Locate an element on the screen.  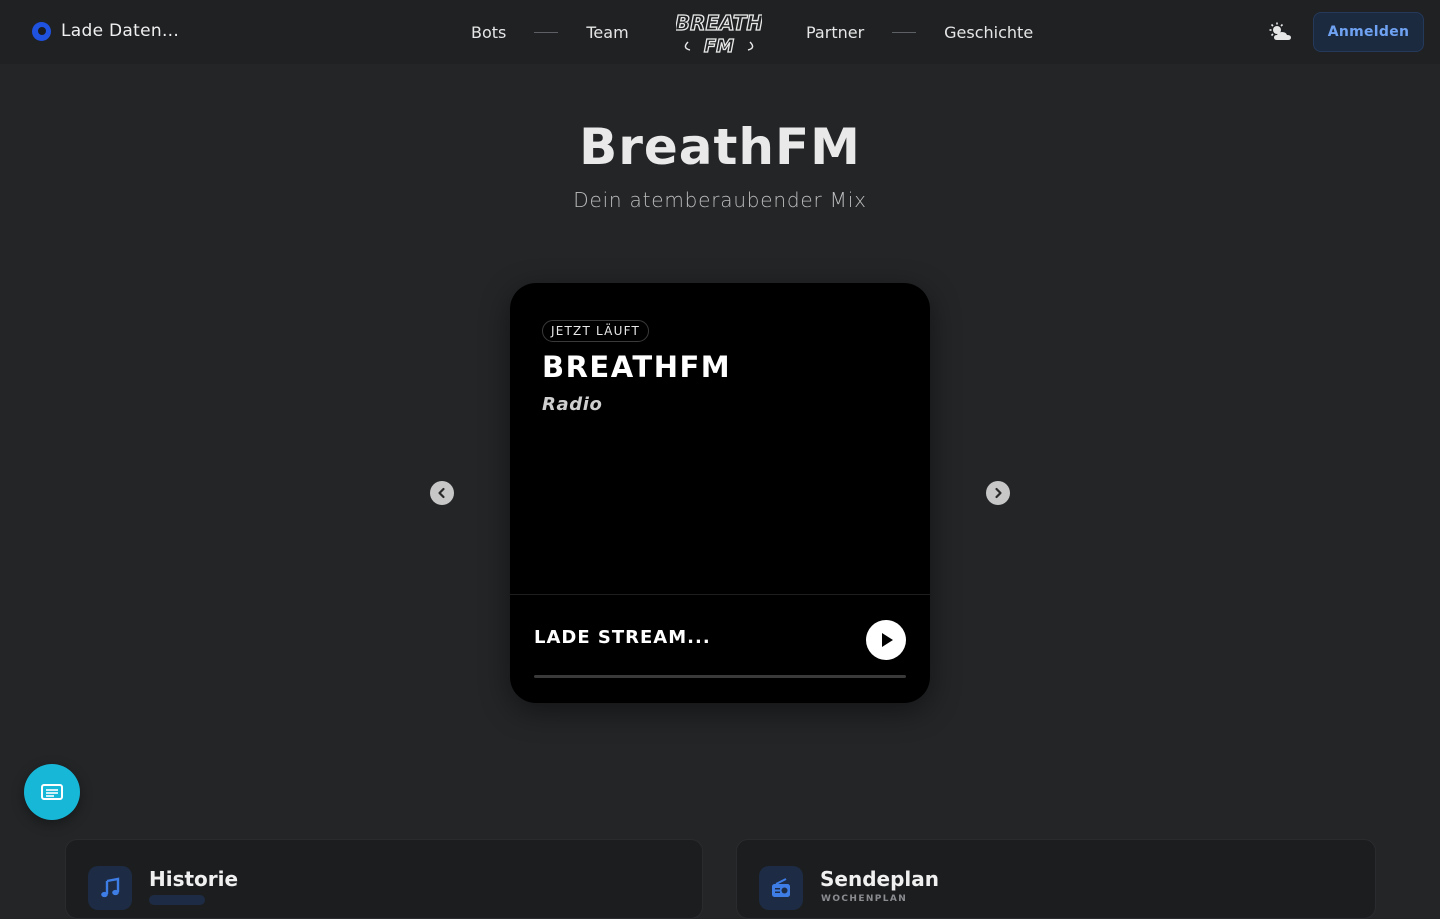
chevron-right-icon is located at coordinates (998, 493).